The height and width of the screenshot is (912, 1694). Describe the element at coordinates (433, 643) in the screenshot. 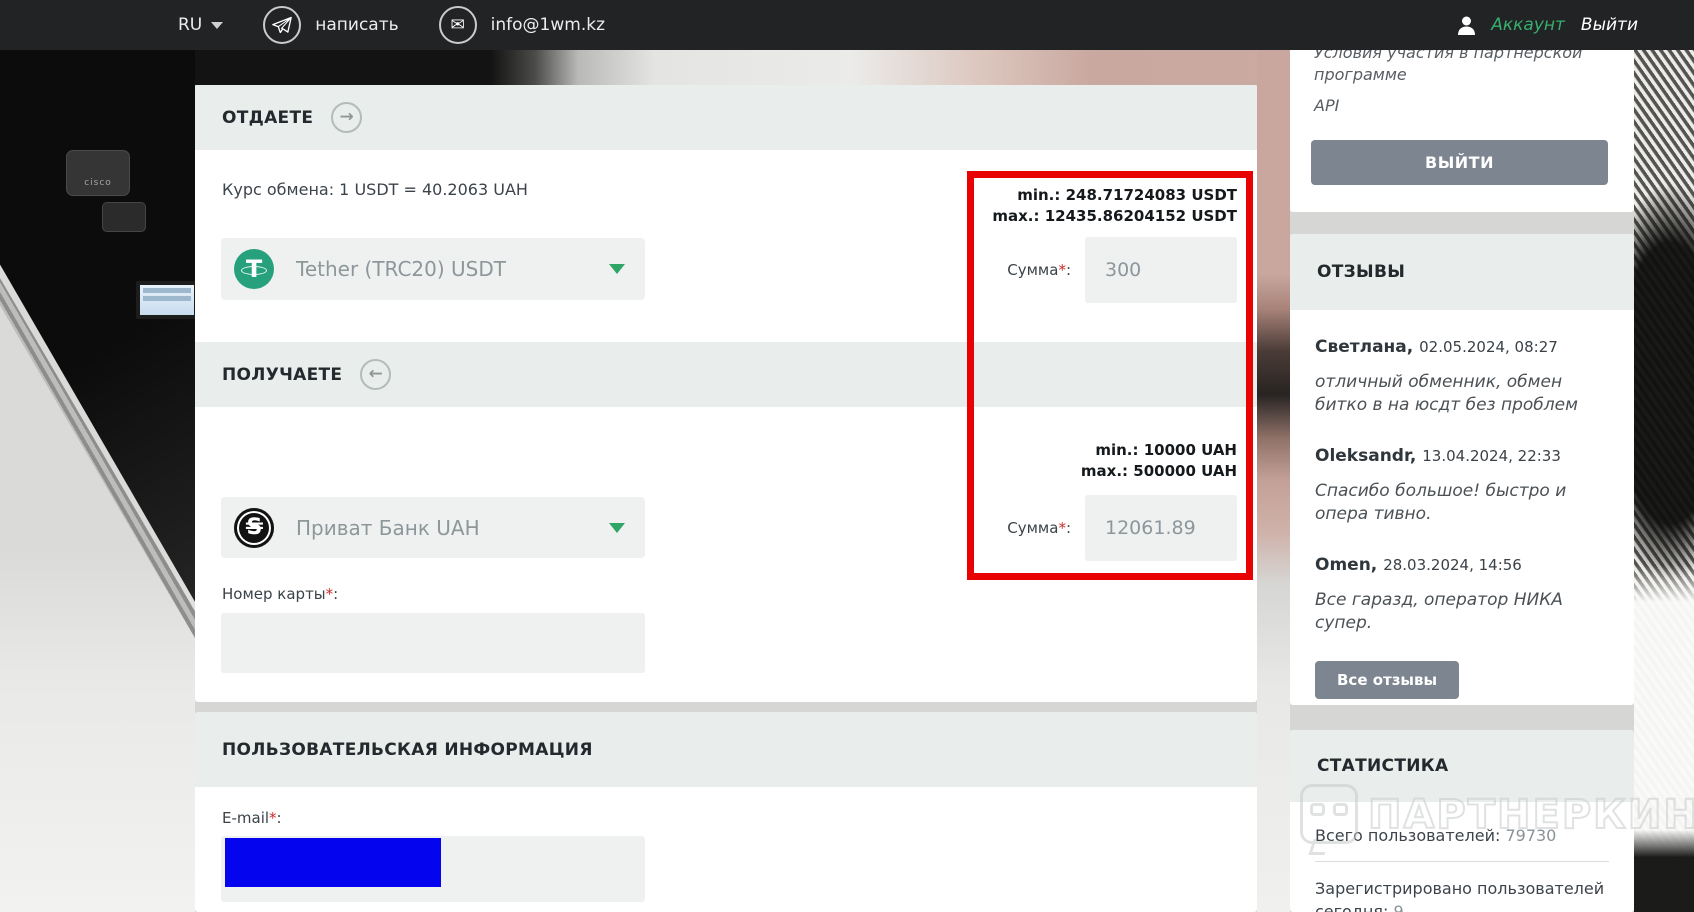

I see `card-number-input` at that location.